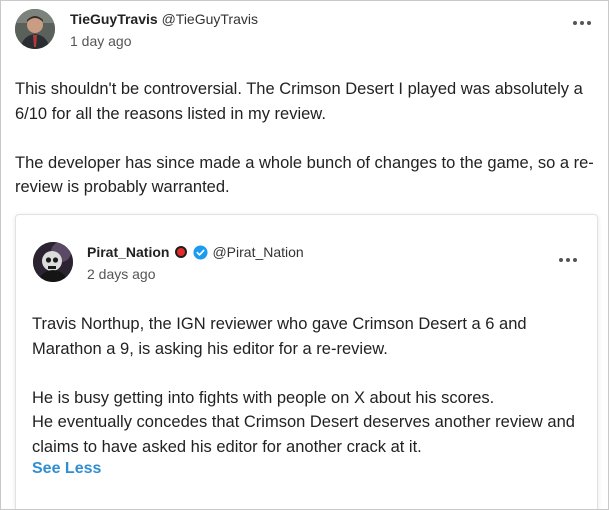  I want to click on quoted-author-line: Pirat_Nation @Pirat_Nation, so click(195, 252).